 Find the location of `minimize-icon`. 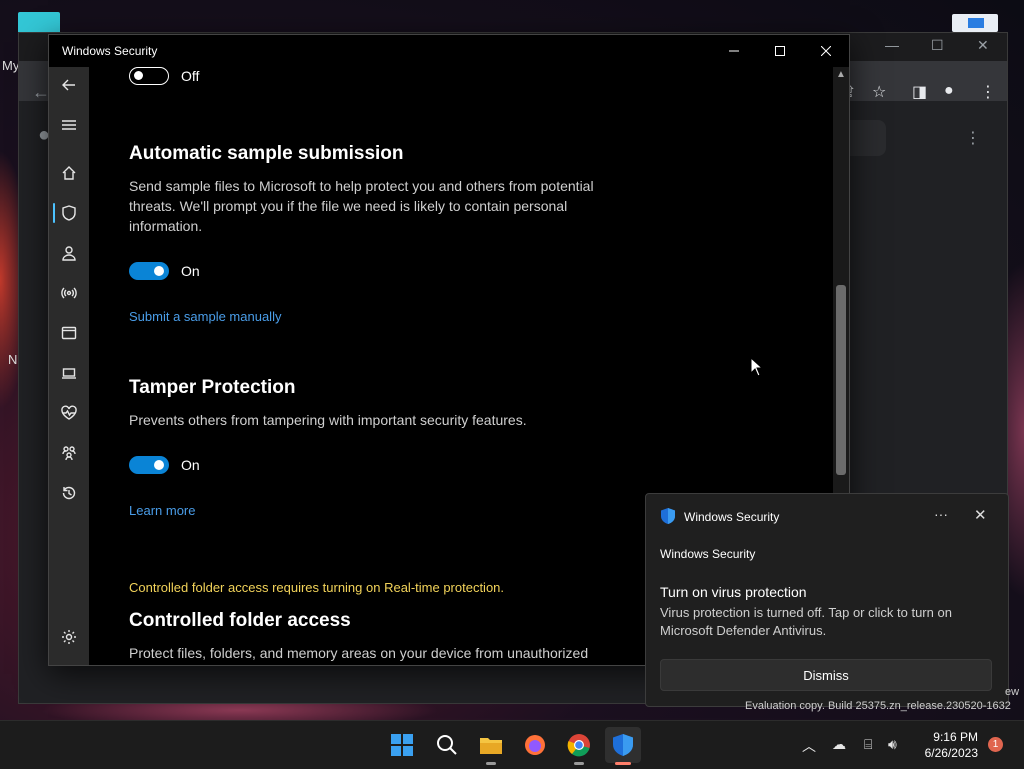

minimize-icon is located at coordinates (734, 51).